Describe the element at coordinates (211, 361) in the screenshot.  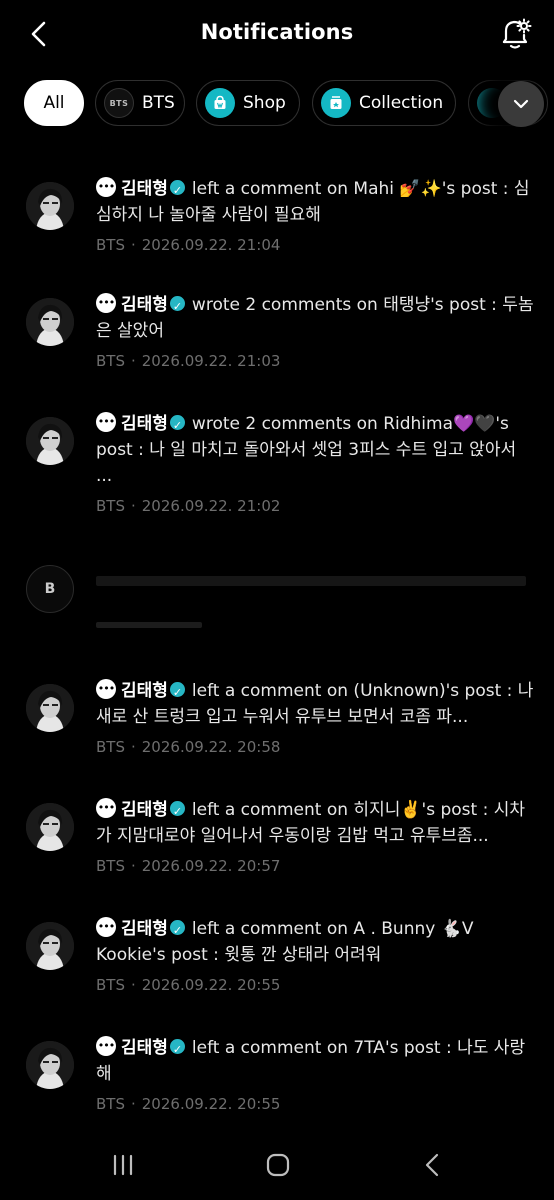
I see `timestamp: 2026.09.22. 21:03` at that location.